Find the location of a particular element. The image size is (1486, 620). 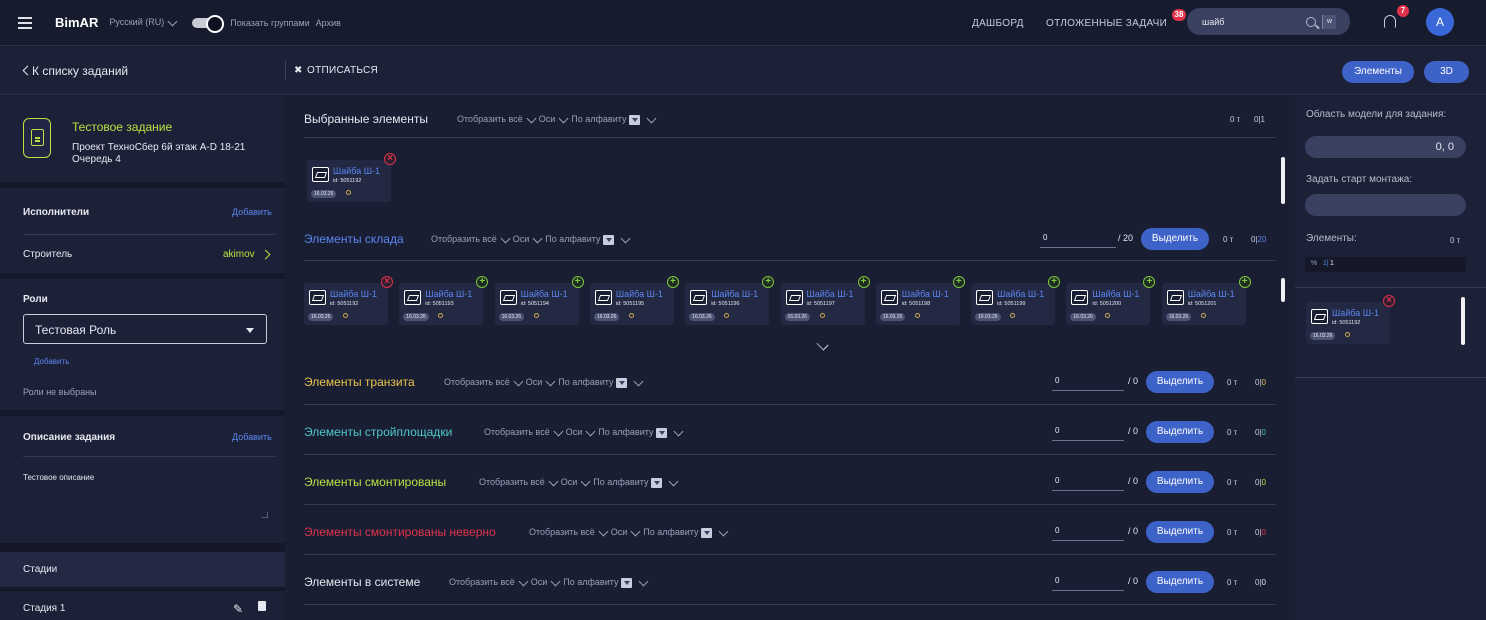

in_system-select-button: Выделить is located at coordinates (1180, 582).